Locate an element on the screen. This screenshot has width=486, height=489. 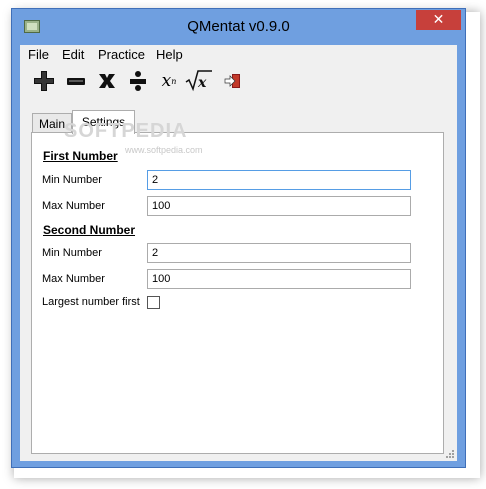
toolbar: xn x is located at coordinates (238, 80).